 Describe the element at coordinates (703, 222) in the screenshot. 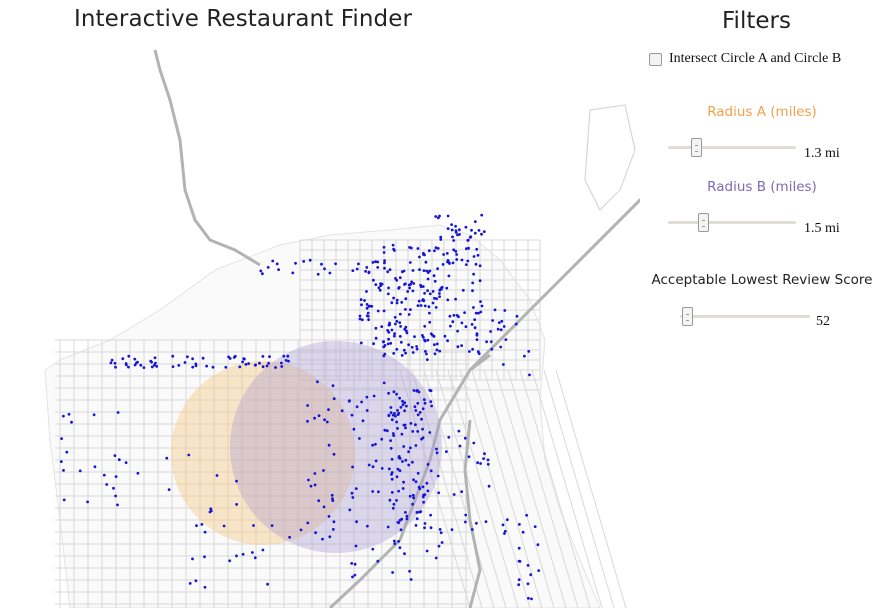

I see `radius-b-handle` at that location.